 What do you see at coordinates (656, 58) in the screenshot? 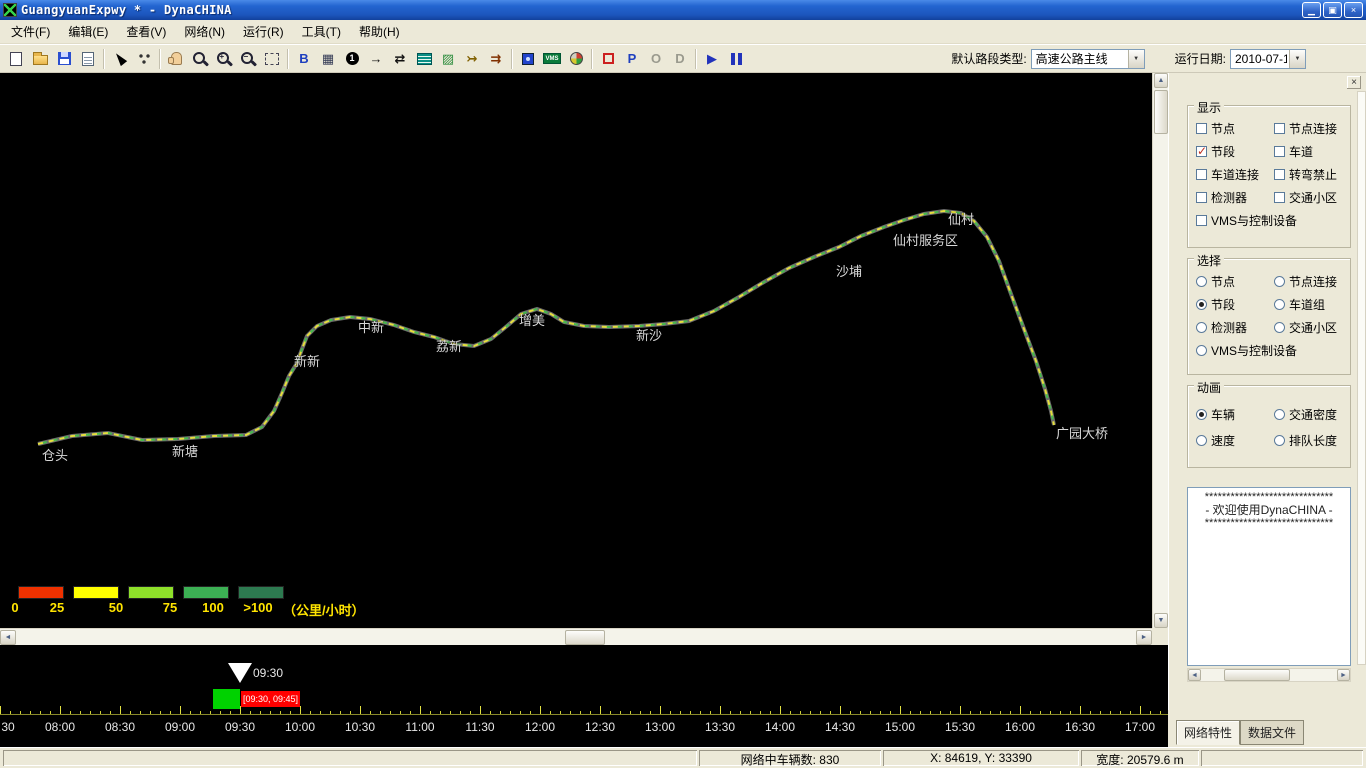
I see `origin-button: O` at bounding box center [656, 58].